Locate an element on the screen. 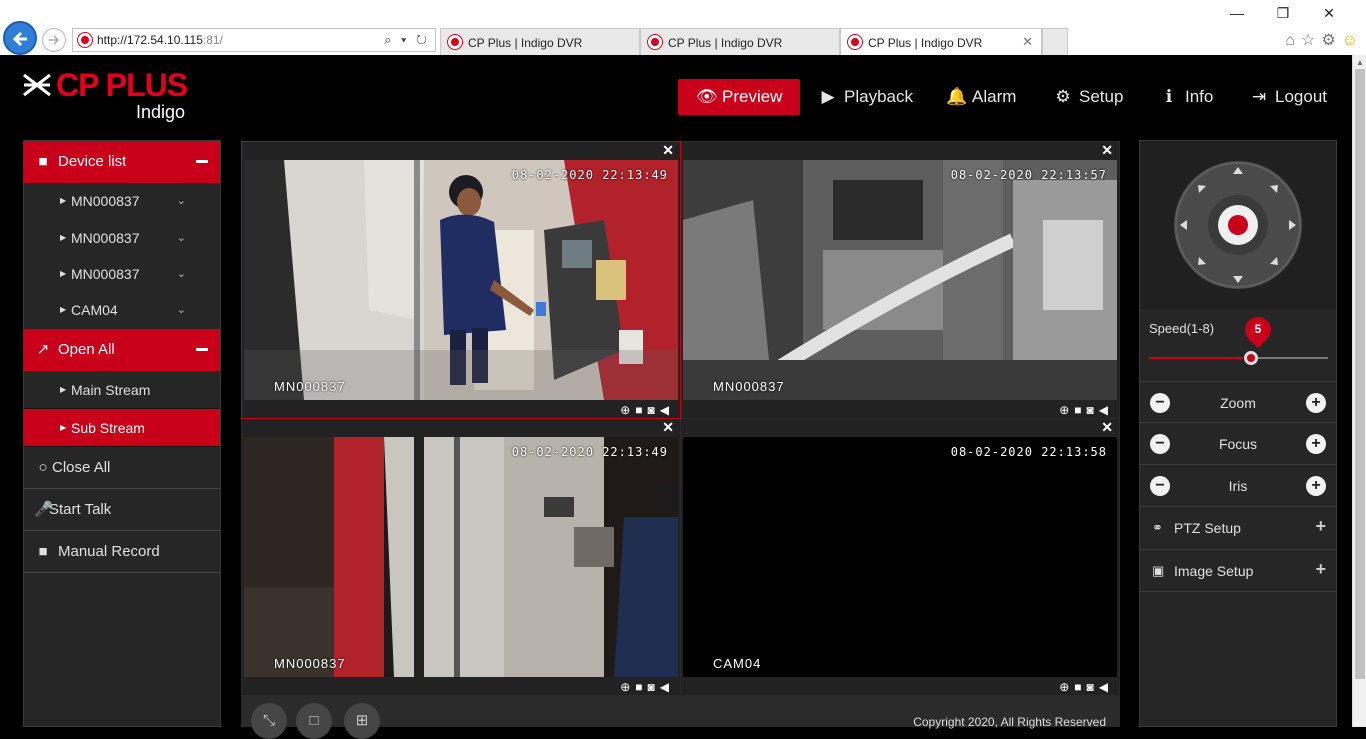 The height and width of the screenshot is (739, 1366). scrollbar-thumb is located at coordinates (1360, 374).